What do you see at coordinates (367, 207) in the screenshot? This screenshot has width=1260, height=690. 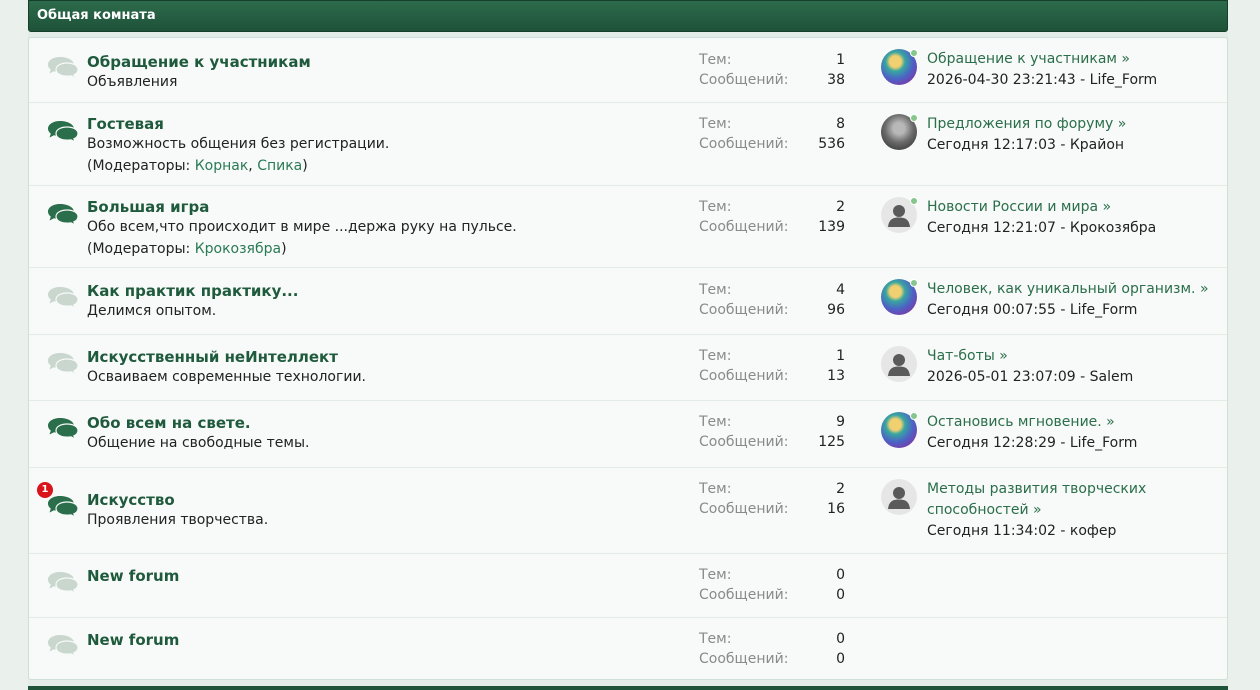 I see `forum-title-link: Большая игра` at bounding box center [367, 207].